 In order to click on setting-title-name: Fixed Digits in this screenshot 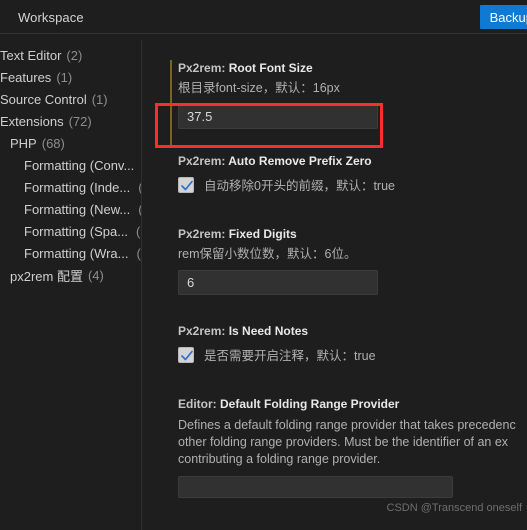, I will do `click(262, 234)`.